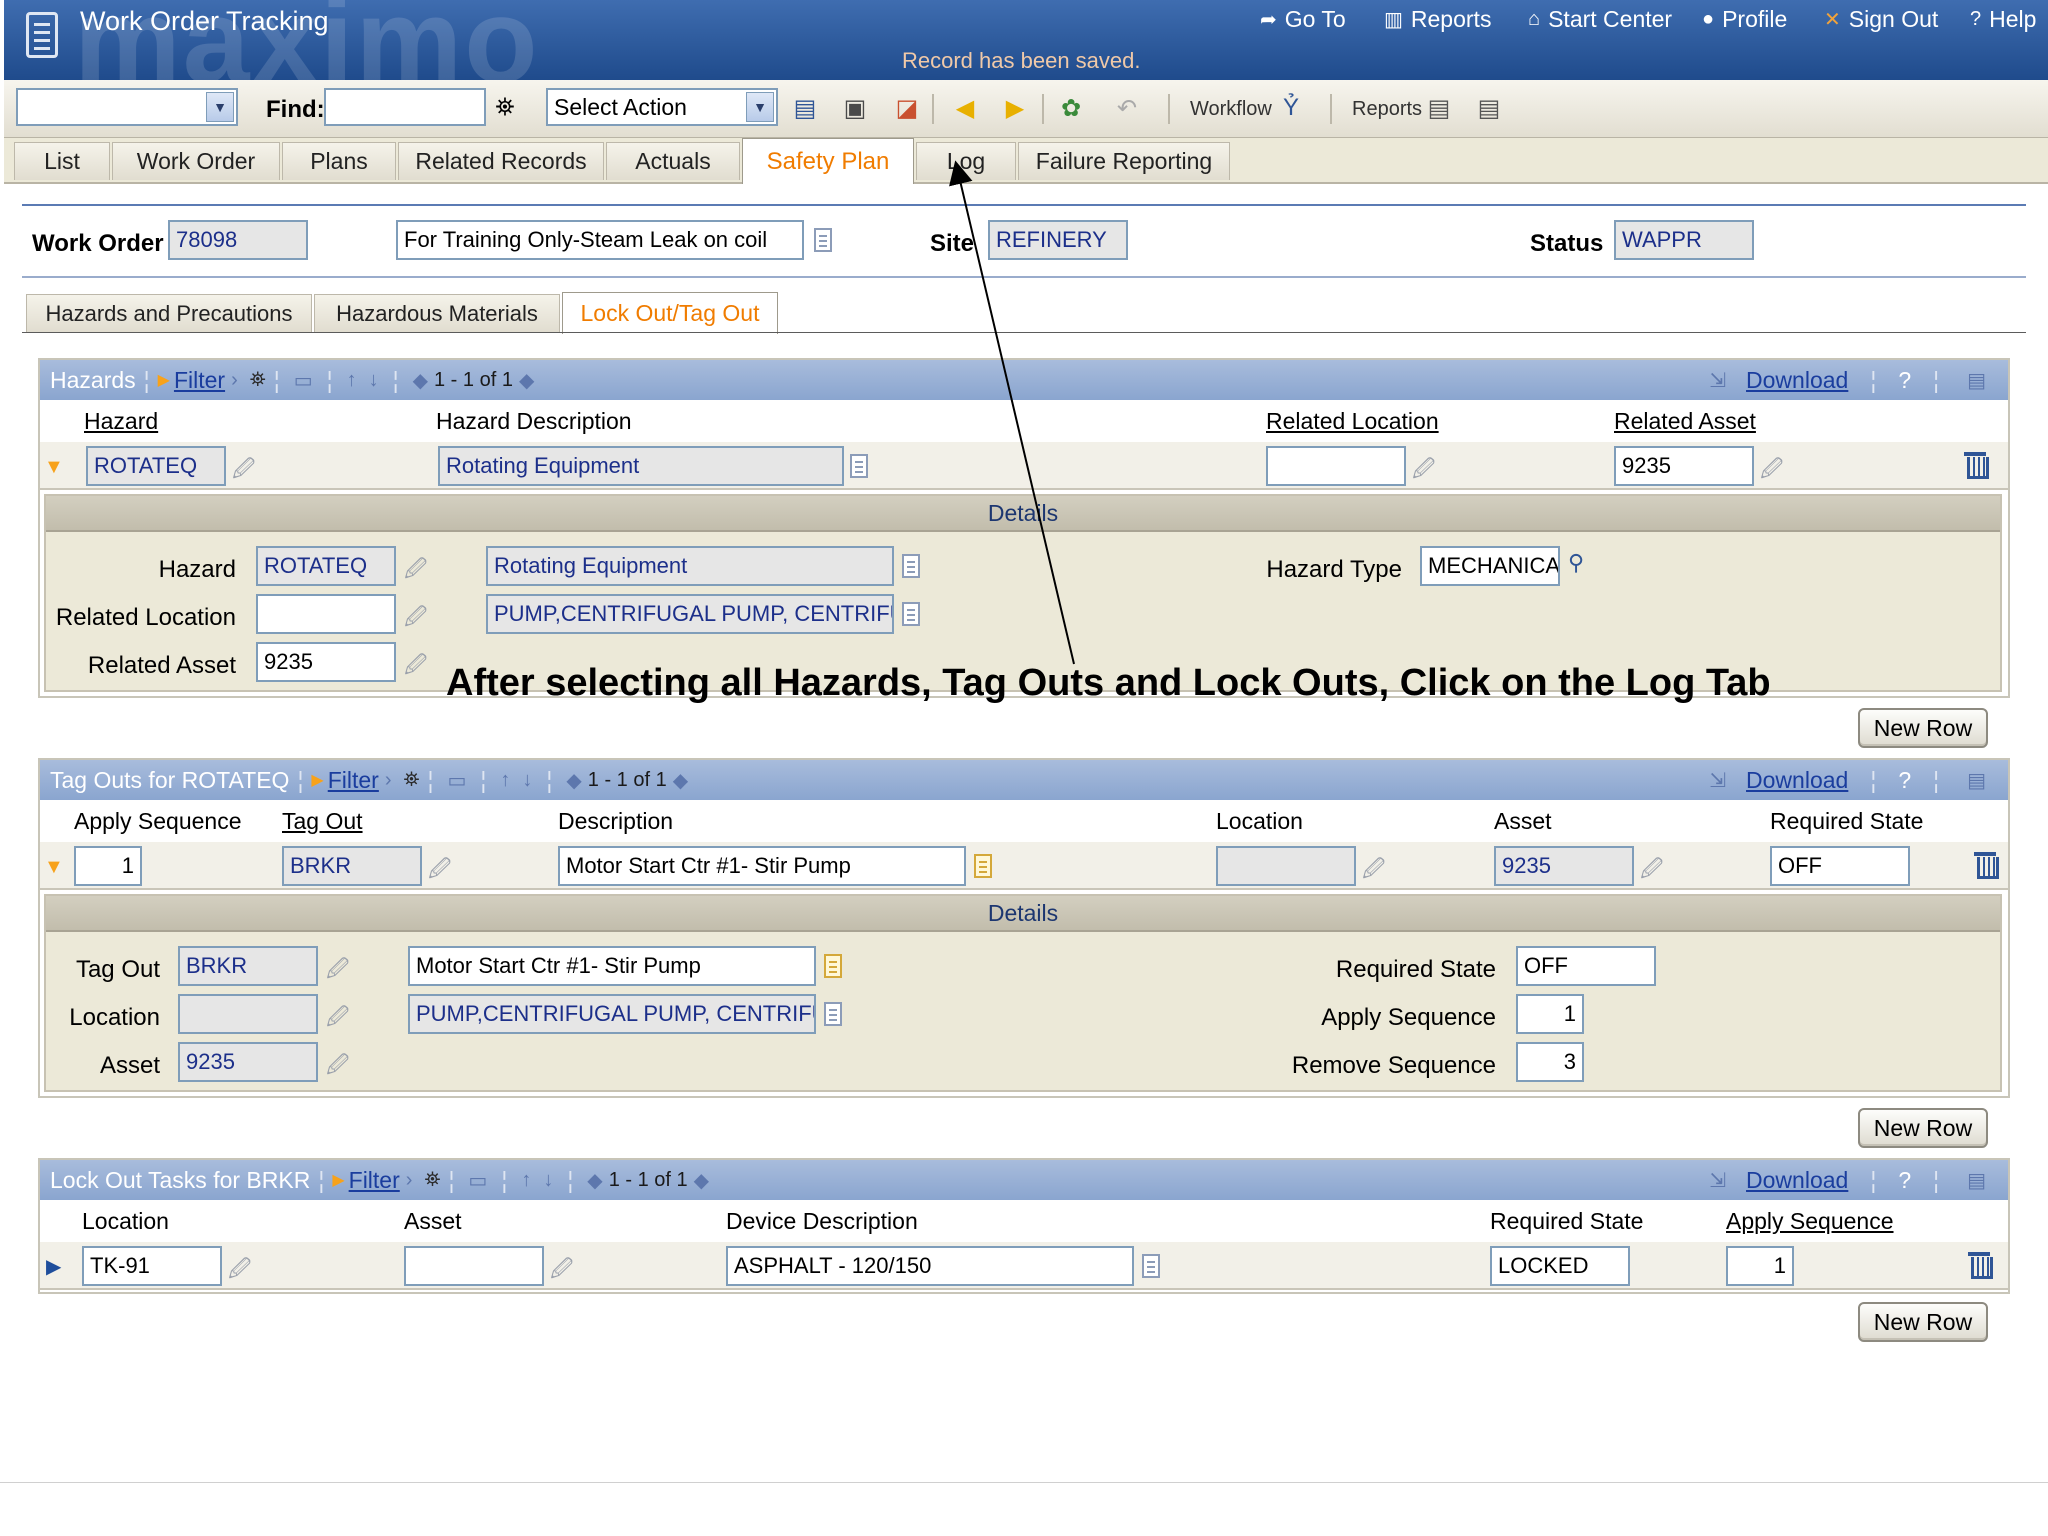 Image resolution: width=2048 pixels, height=1536 pixels. I want to click on arrow-line, so click(1012, 412).